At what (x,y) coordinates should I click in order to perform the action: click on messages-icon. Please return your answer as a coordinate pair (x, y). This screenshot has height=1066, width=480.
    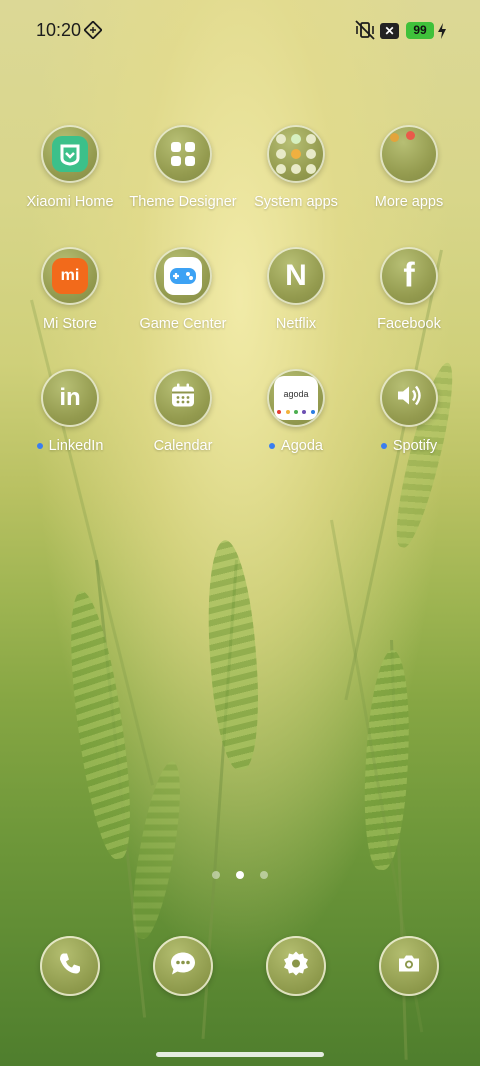
    Looking at the image, I should click on (183, 966).